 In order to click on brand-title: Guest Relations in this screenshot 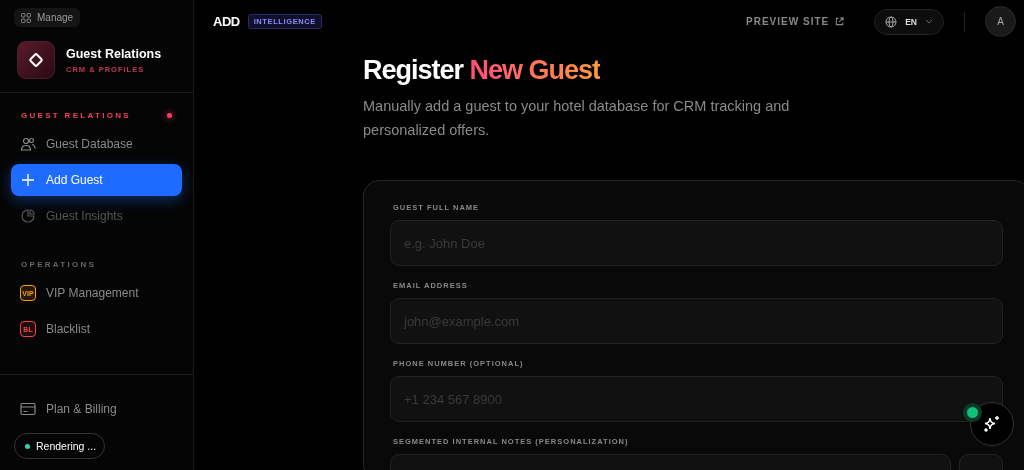, I will do `click(114, 53)`.